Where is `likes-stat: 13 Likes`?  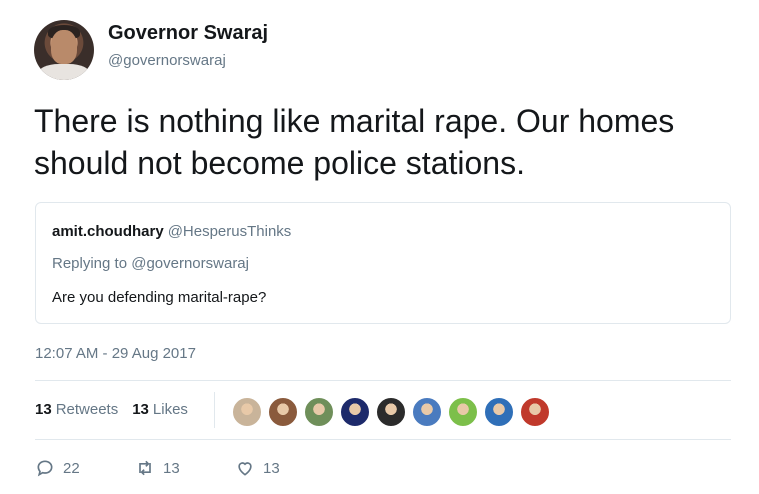 likes-stat: 13 Likes is located at coordinates (160, 409).